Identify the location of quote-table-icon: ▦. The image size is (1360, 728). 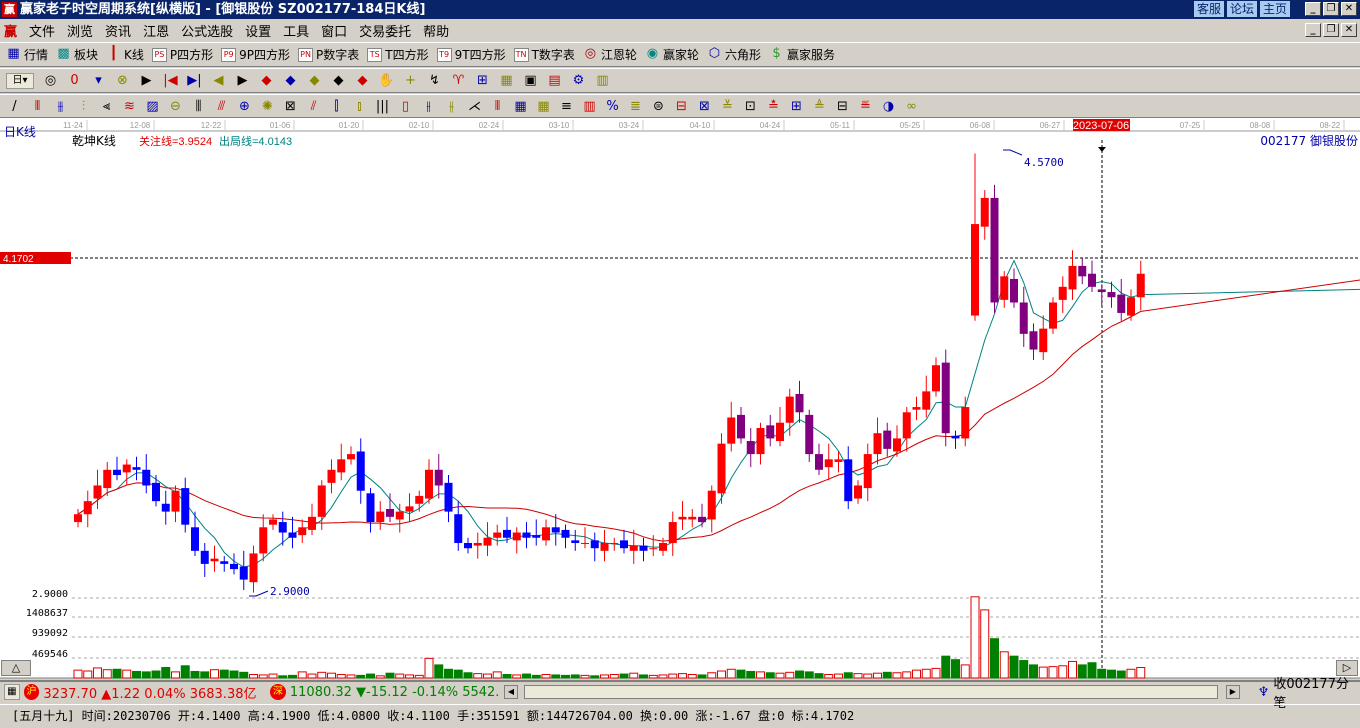
(12, 692).